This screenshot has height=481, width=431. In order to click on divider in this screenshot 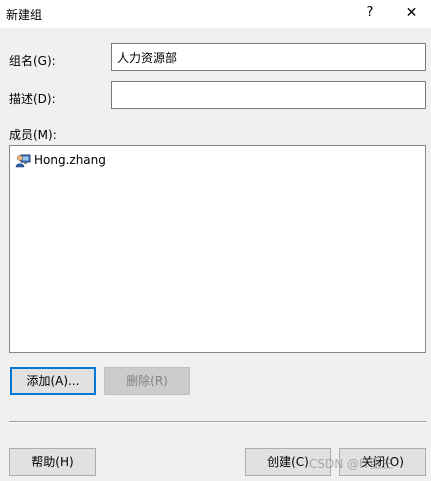, I will do `click(217, 422)`.